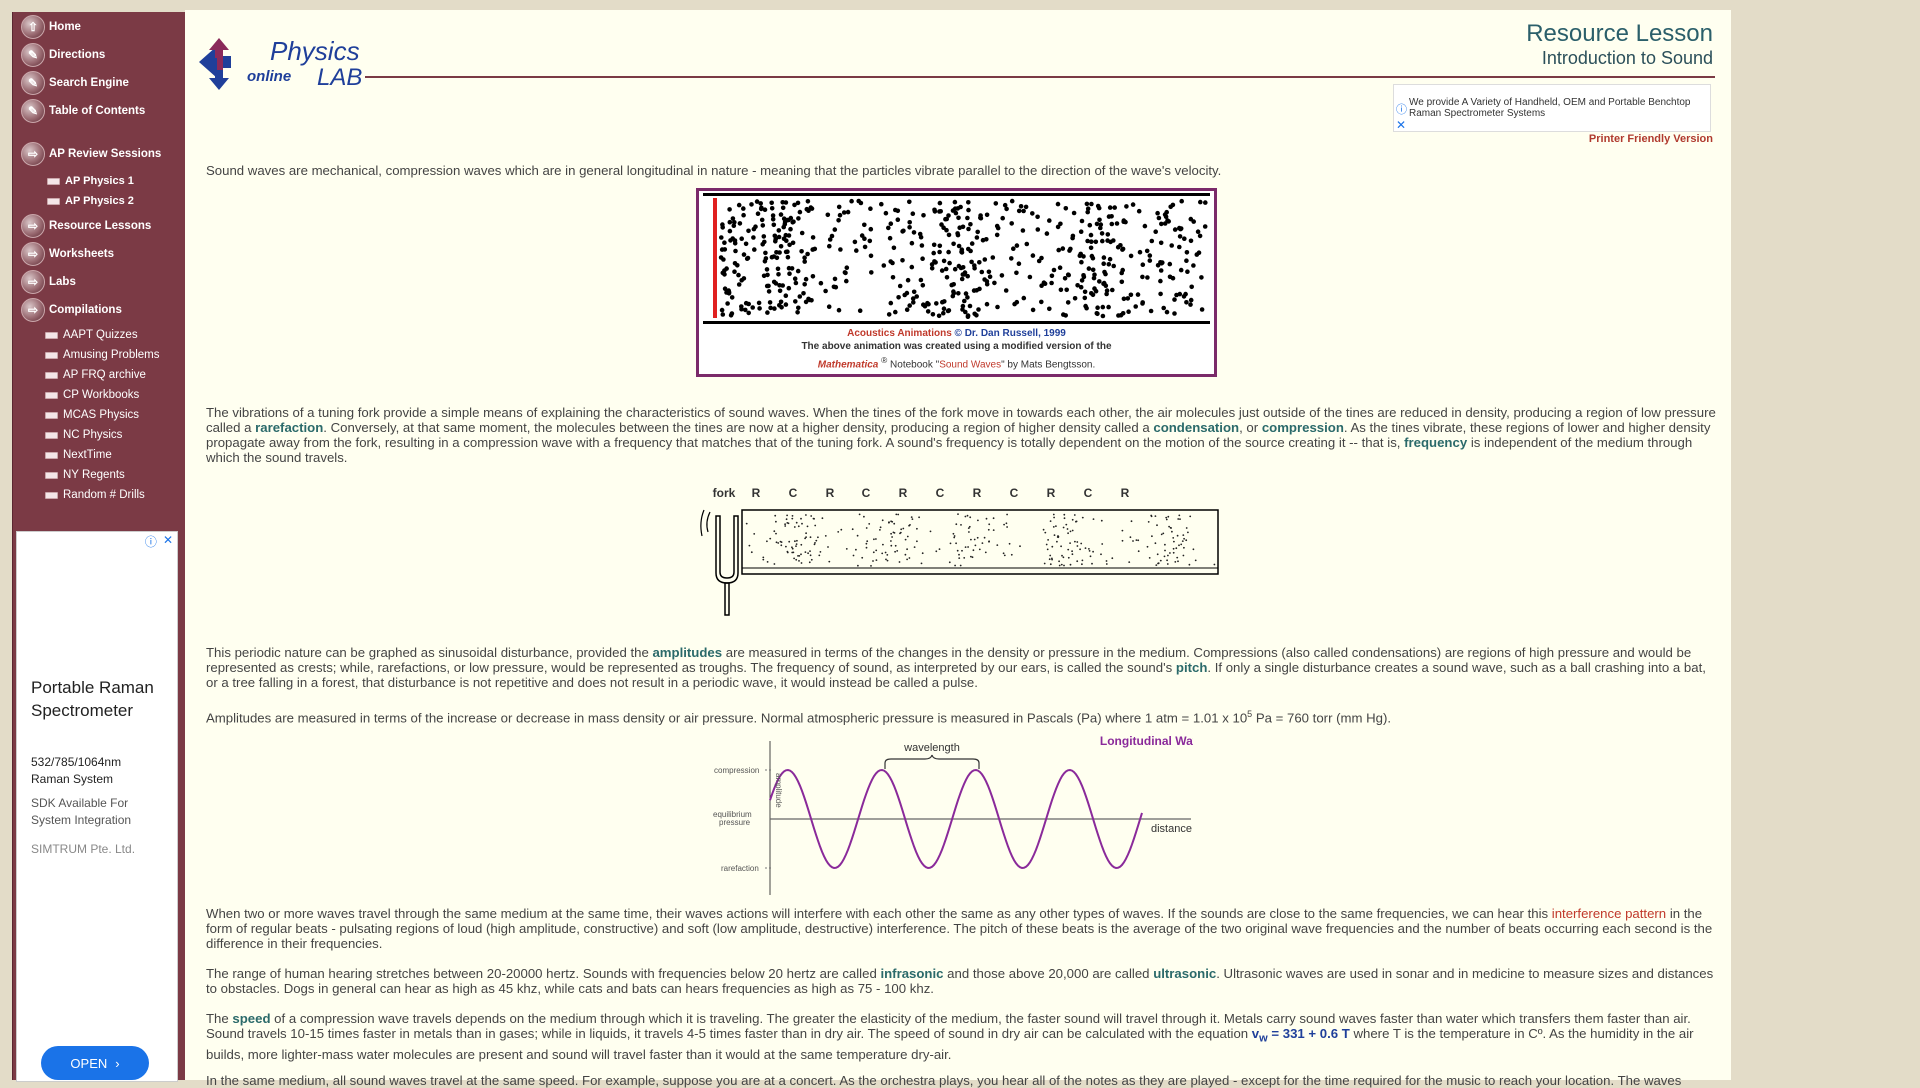  I want to click on nav-home: ⇧ Home, so click(51, 27).